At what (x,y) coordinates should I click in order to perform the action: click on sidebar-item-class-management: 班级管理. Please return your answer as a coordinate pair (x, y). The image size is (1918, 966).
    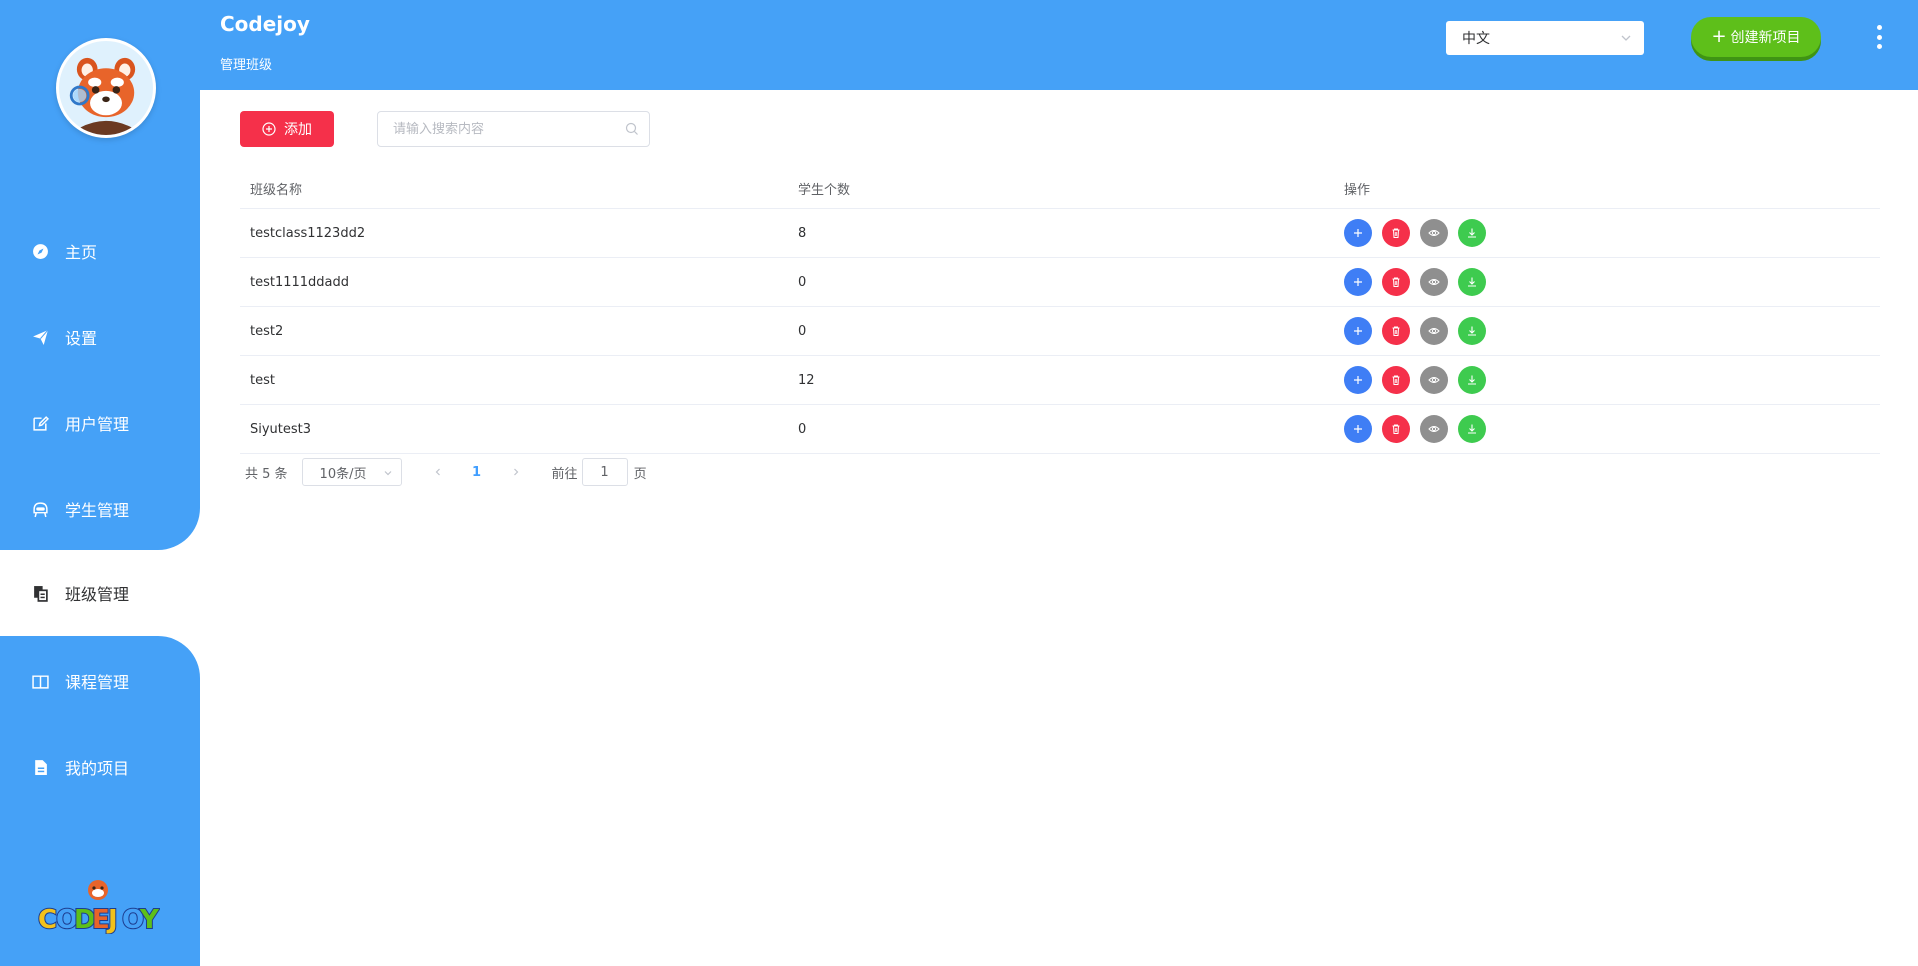
    Looking at the image, I should click on (100, 593).